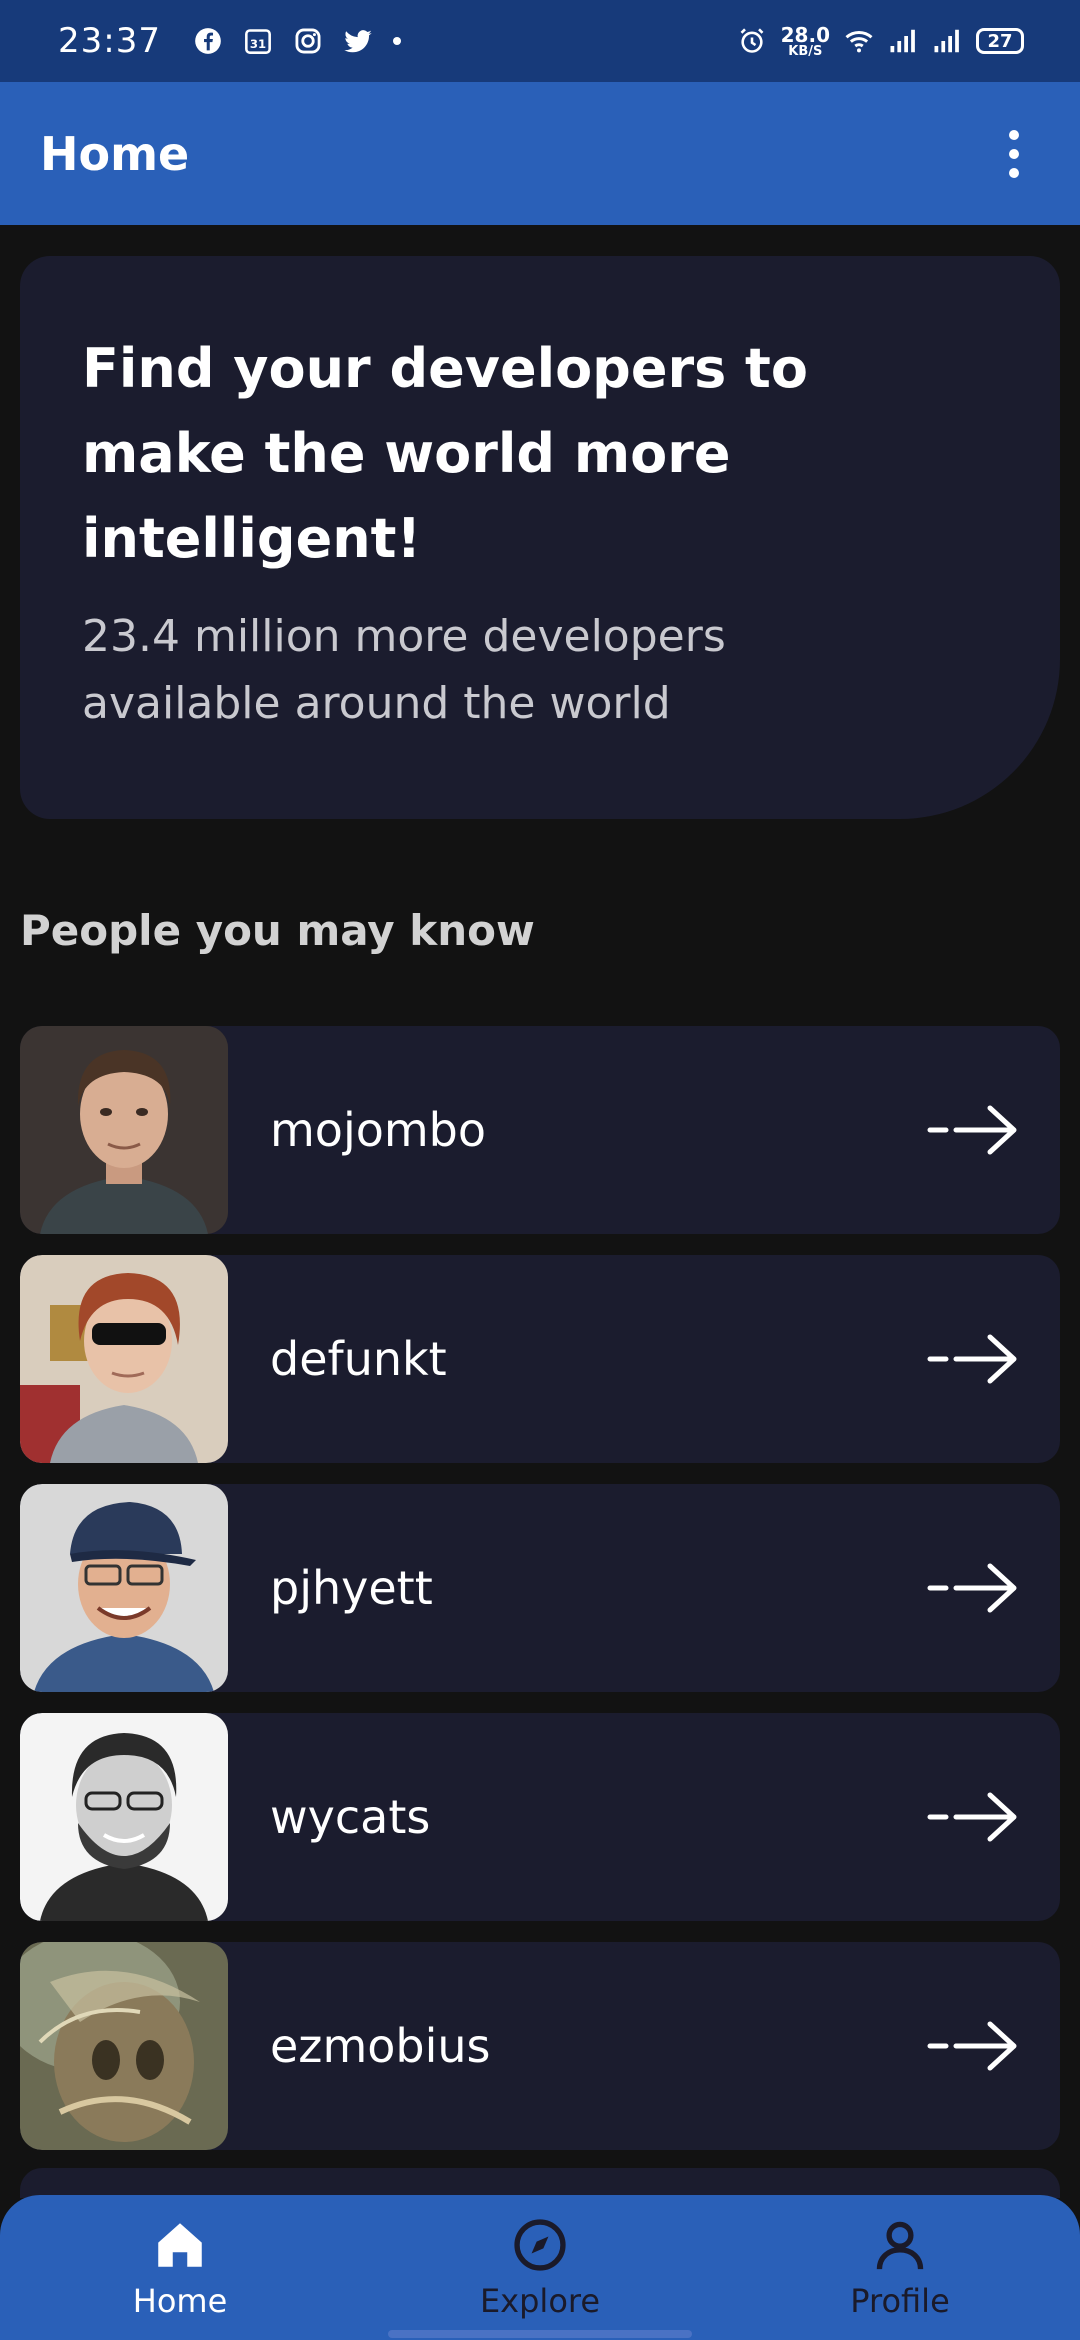 The image size is (1080, 2340). I want to click on section-title: People you may know, so click(277, 930).